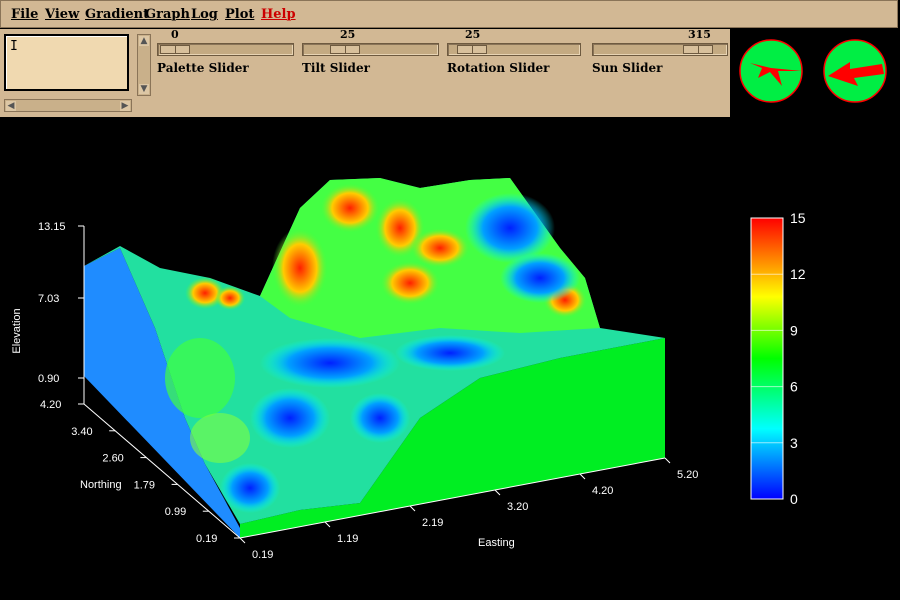 This screenshot has height=600, width=900. I want to click on rotation-slider-thumb, so click(471, 49).